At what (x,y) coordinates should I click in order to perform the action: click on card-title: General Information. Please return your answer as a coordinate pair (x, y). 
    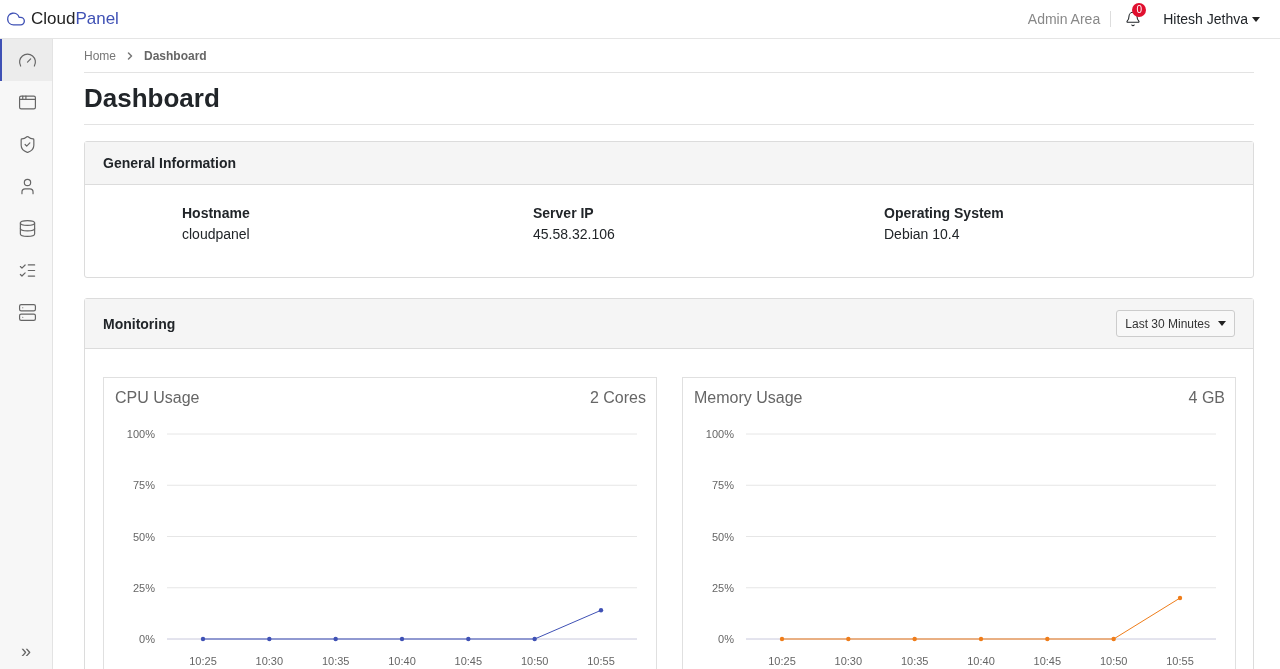
    Looking at the image, I should click on (170, 163).